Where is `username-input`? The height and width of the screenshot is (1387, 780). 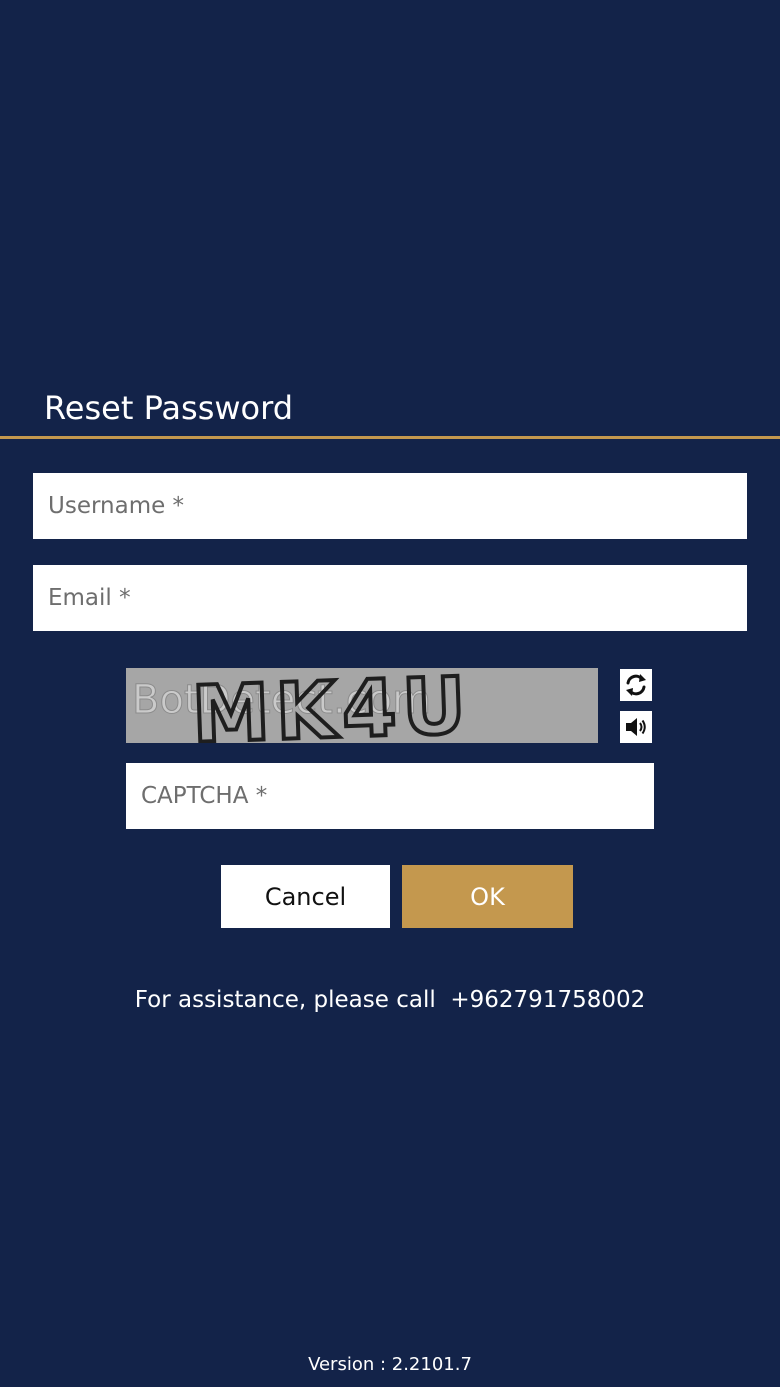
username-input is located at coordinates (390, 506).